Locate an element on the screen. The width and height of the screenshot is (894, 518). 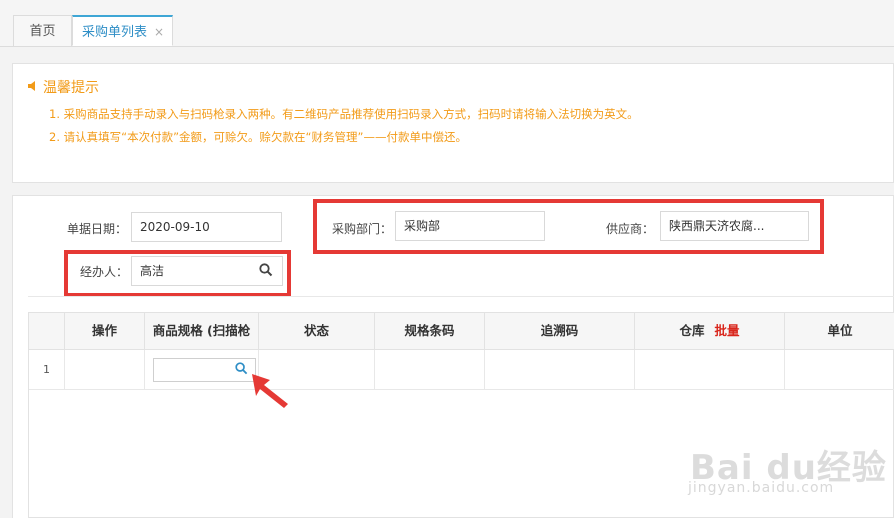
watermark-url: jingyan.baidu.com is located at coordinates (761, 488).